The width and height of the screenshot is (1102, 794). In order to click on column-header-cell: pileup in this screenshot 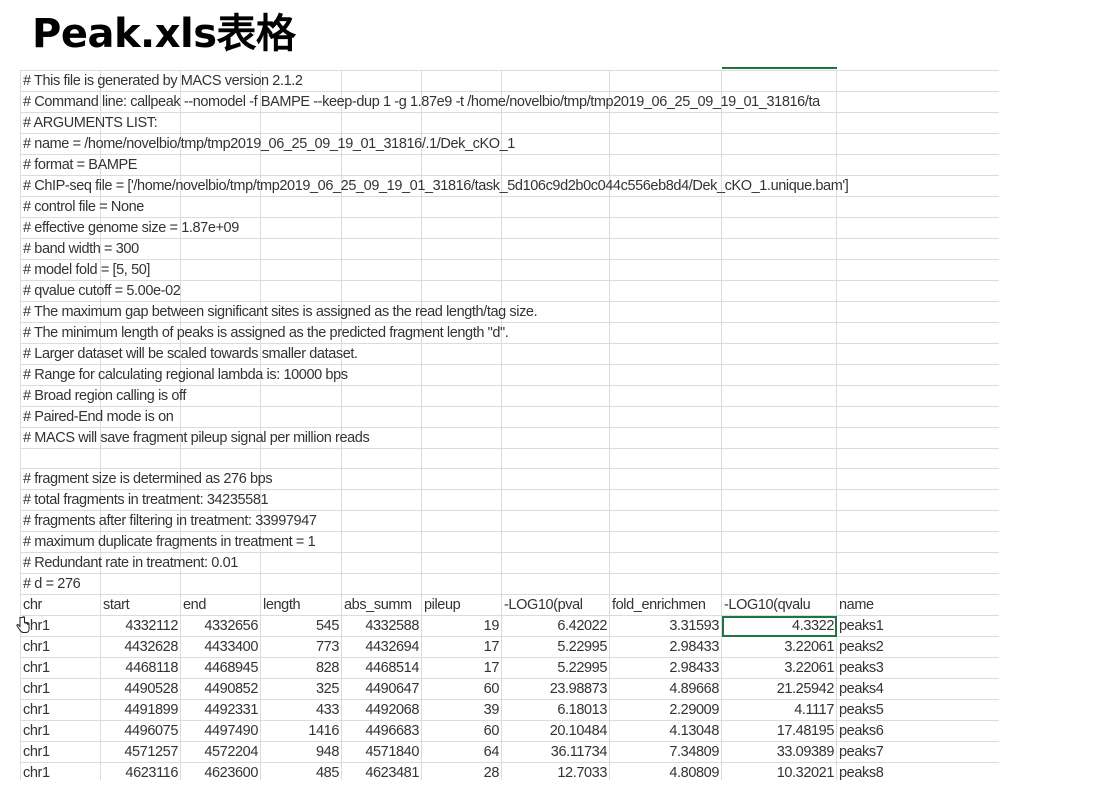, I will do `click(461, 605)`.